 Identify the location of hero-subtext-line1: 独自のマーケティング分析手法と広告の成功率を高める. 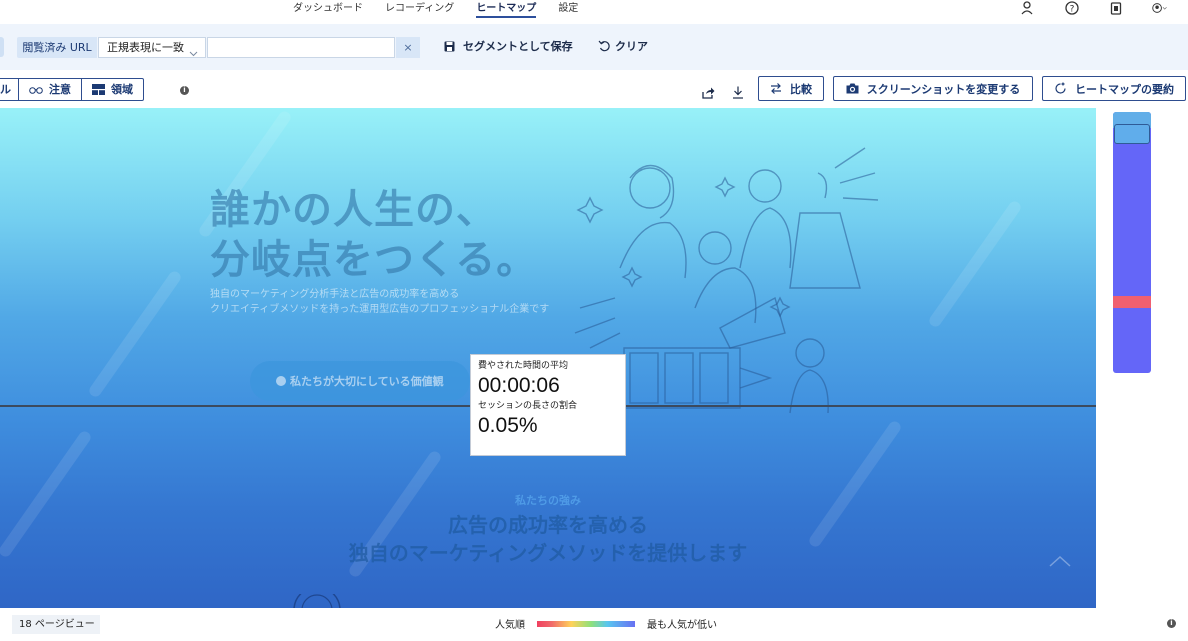
(335, 294).